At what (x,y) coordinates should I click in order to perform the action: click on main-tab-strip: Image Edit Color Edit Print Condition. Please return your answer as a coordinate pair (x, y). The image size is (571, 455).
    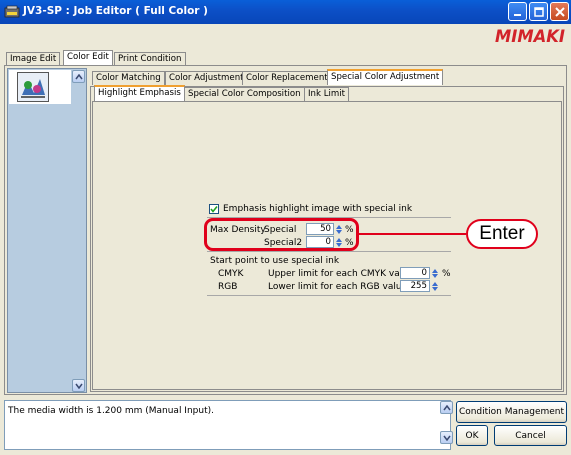
    Looking at the image, I should click on (156, 58).